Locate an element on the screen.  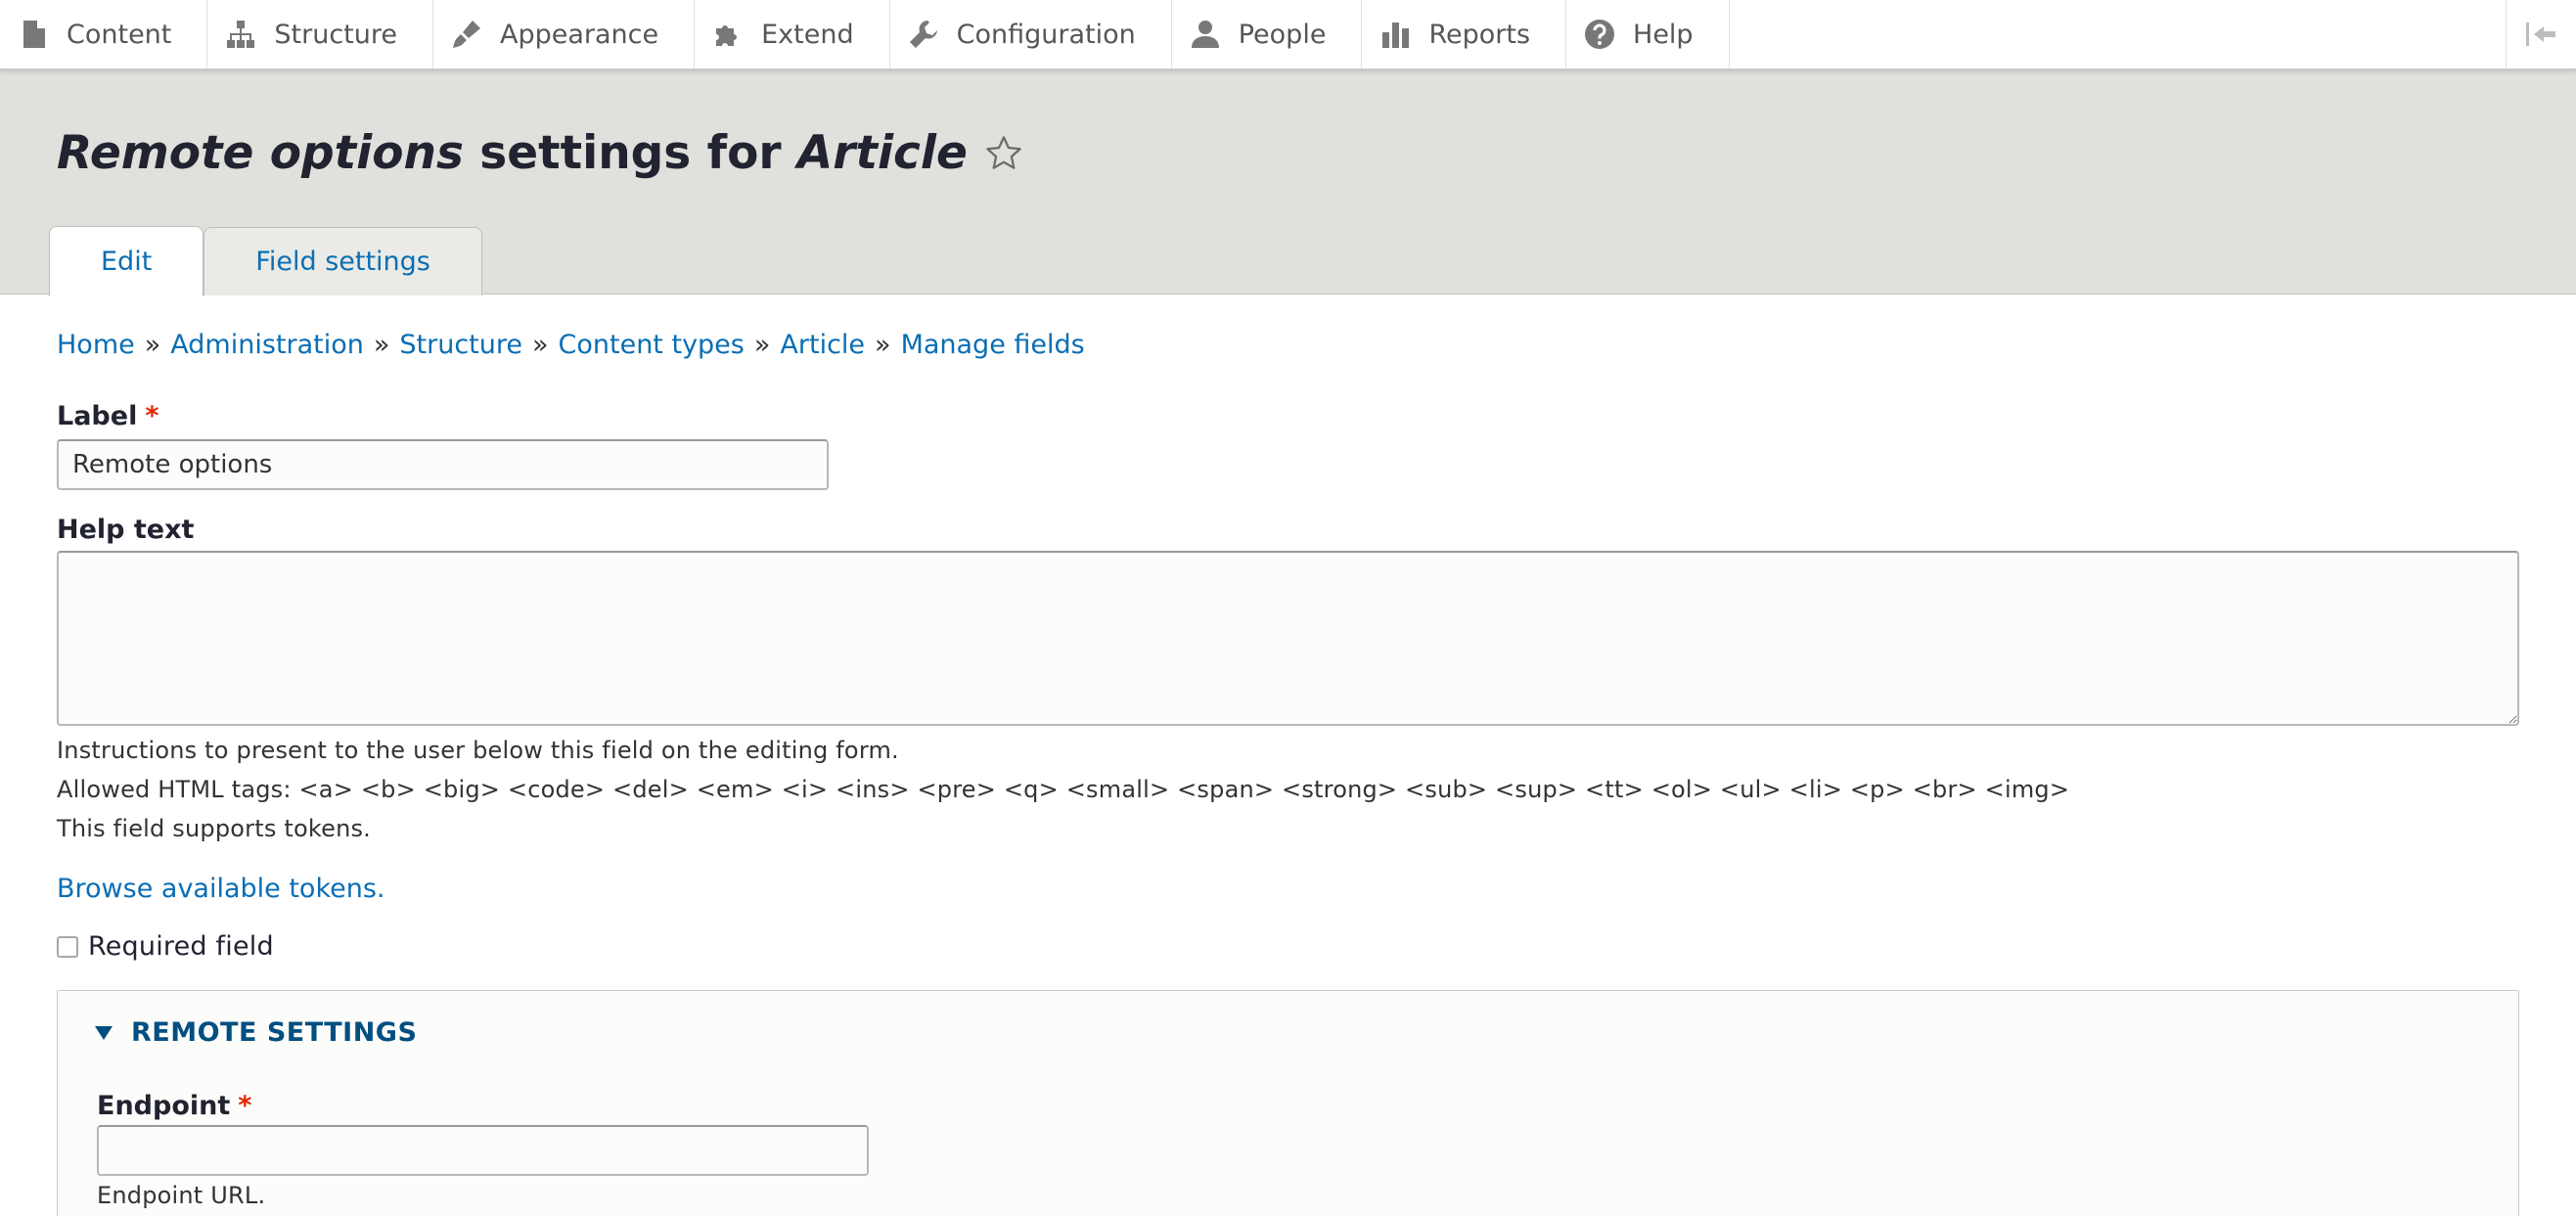
tab-field-settings: Field settings is located at coordinates (342, 261).